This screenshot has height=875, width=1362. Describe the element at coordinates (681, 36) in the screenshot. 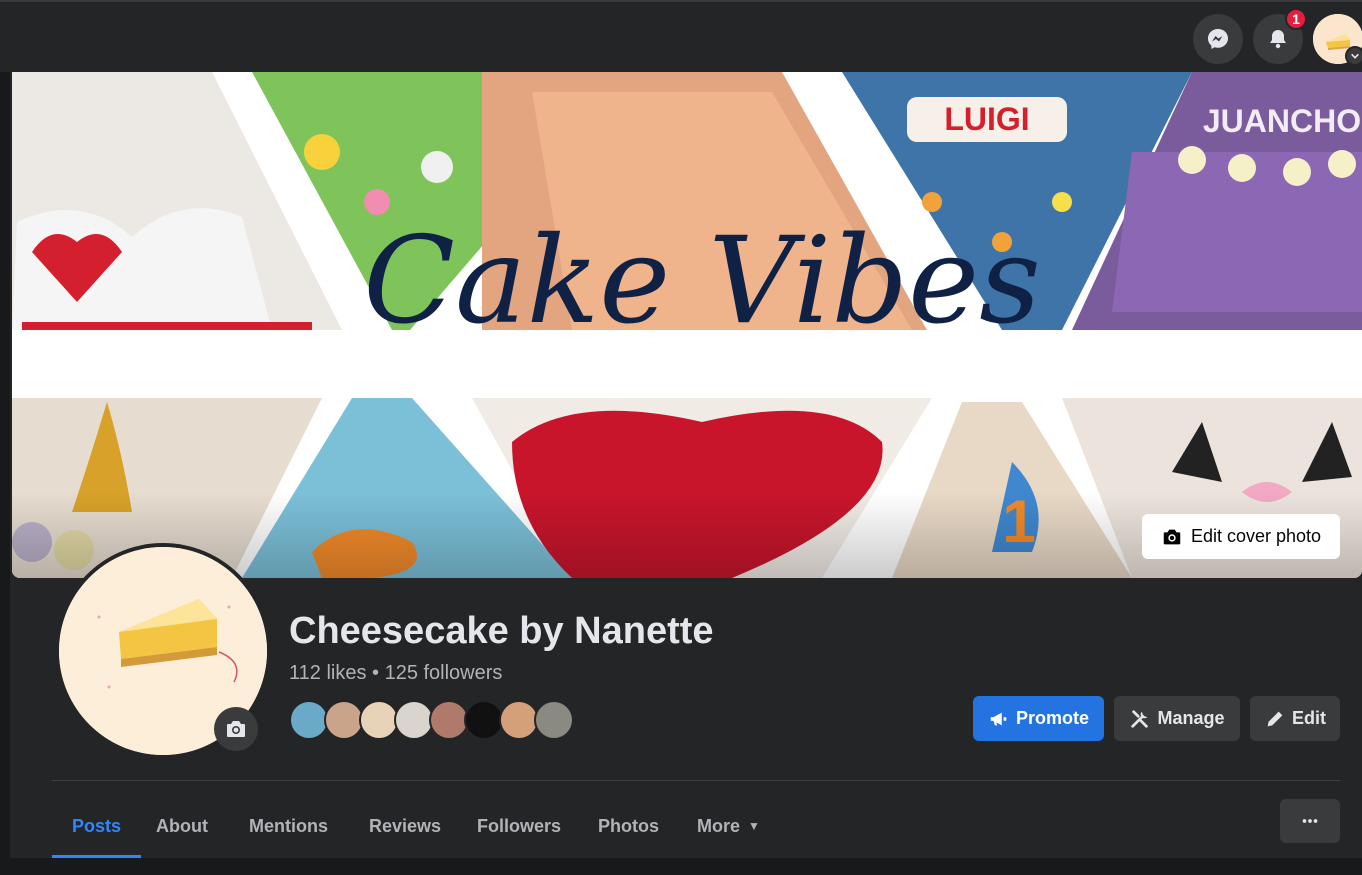

I see `top-navigation-bar: 1` at that location.